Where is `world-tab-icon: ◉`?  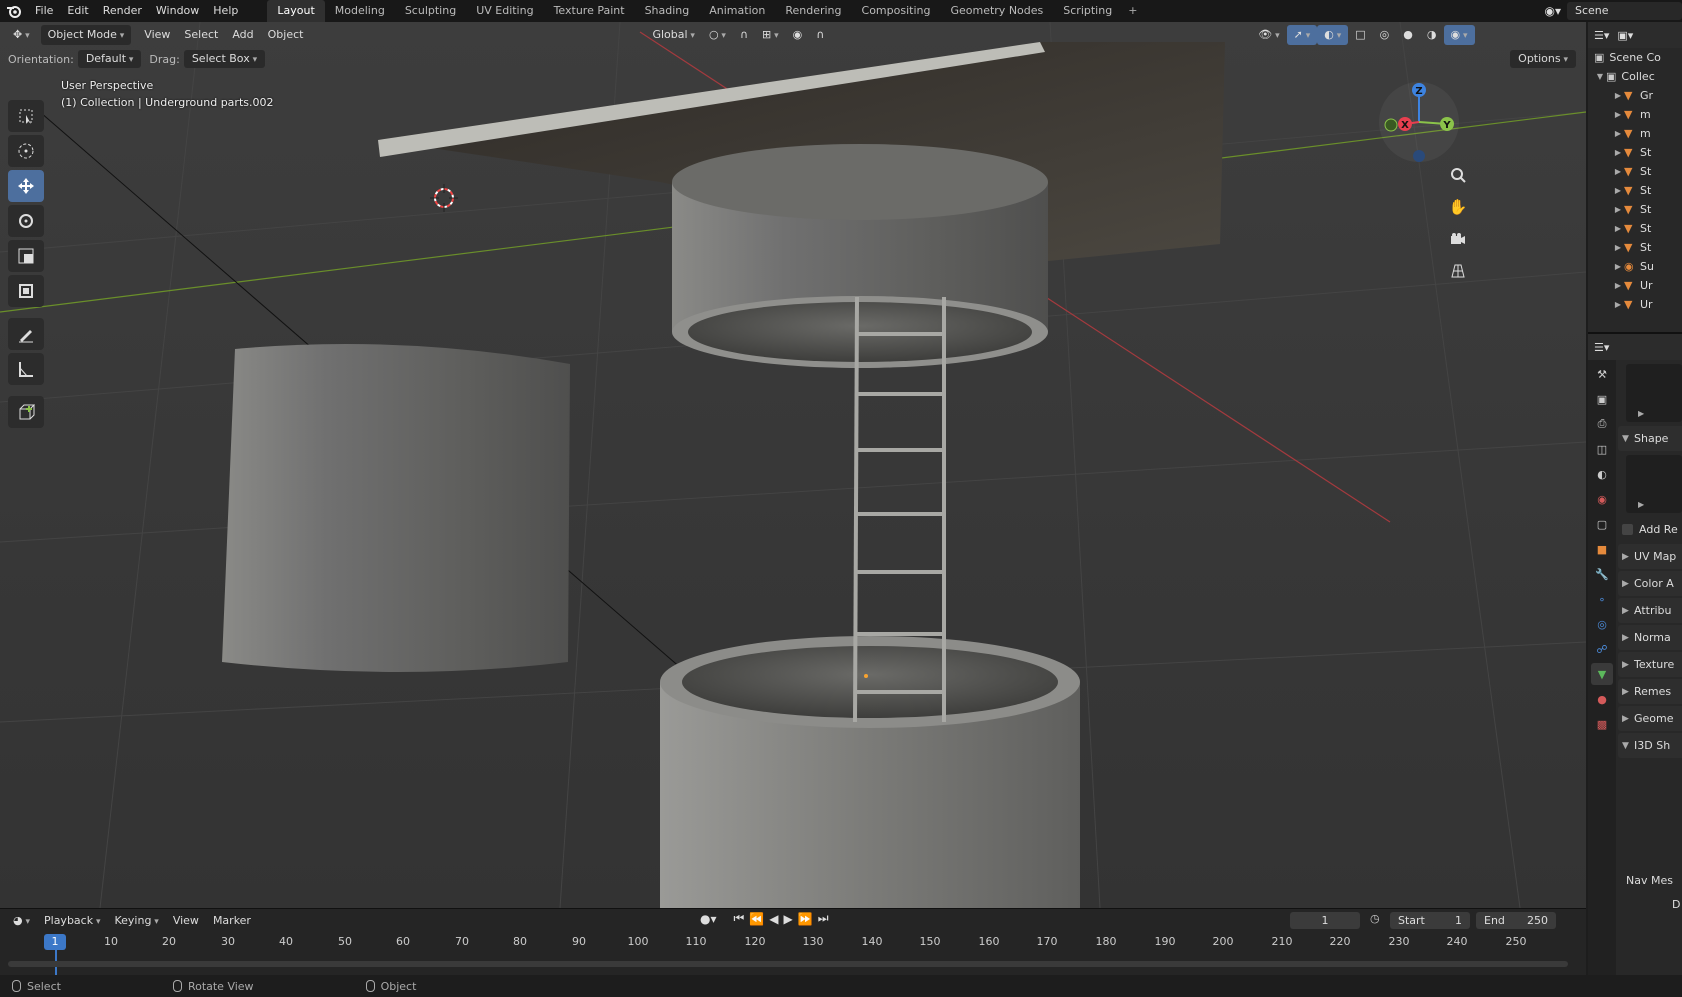
world-tab-icon: ◉ is located at coordinates (1602, 499).